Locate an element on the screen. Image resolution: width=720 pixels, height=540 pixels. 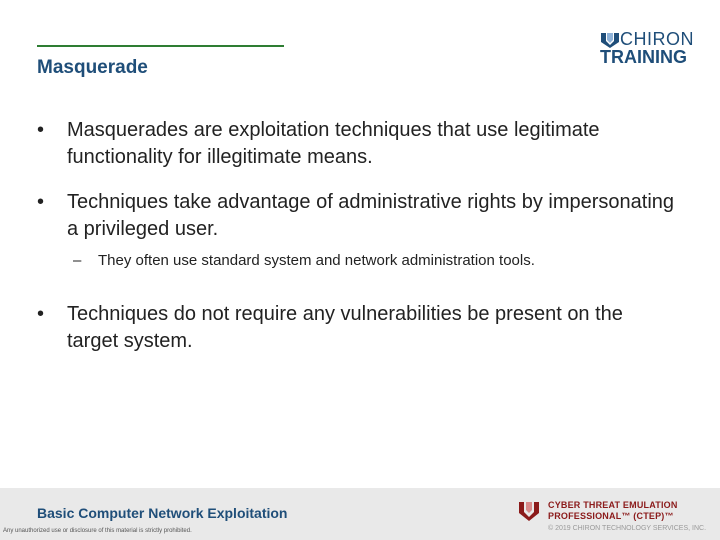
ctep-shield-icon is located at coordinates (529, 511).